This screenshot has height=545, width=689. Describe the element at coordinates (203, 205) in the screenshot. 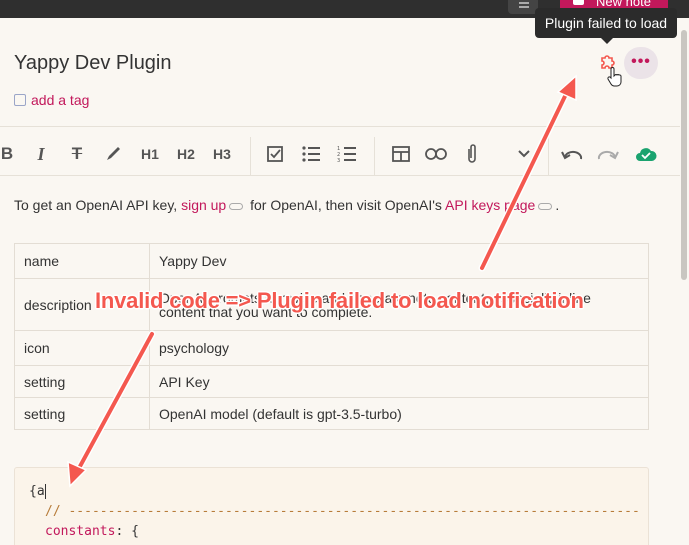

I see `sign-up-link: sign up` at that location.